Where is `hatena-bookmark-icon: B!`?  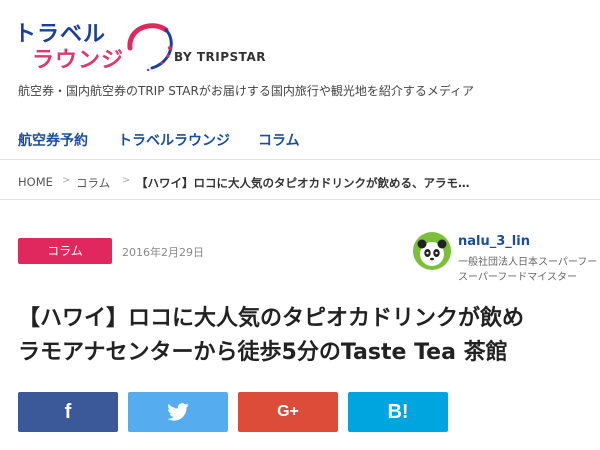 hatena-bookmark-icon: B! is located at coordinates (398, 412).